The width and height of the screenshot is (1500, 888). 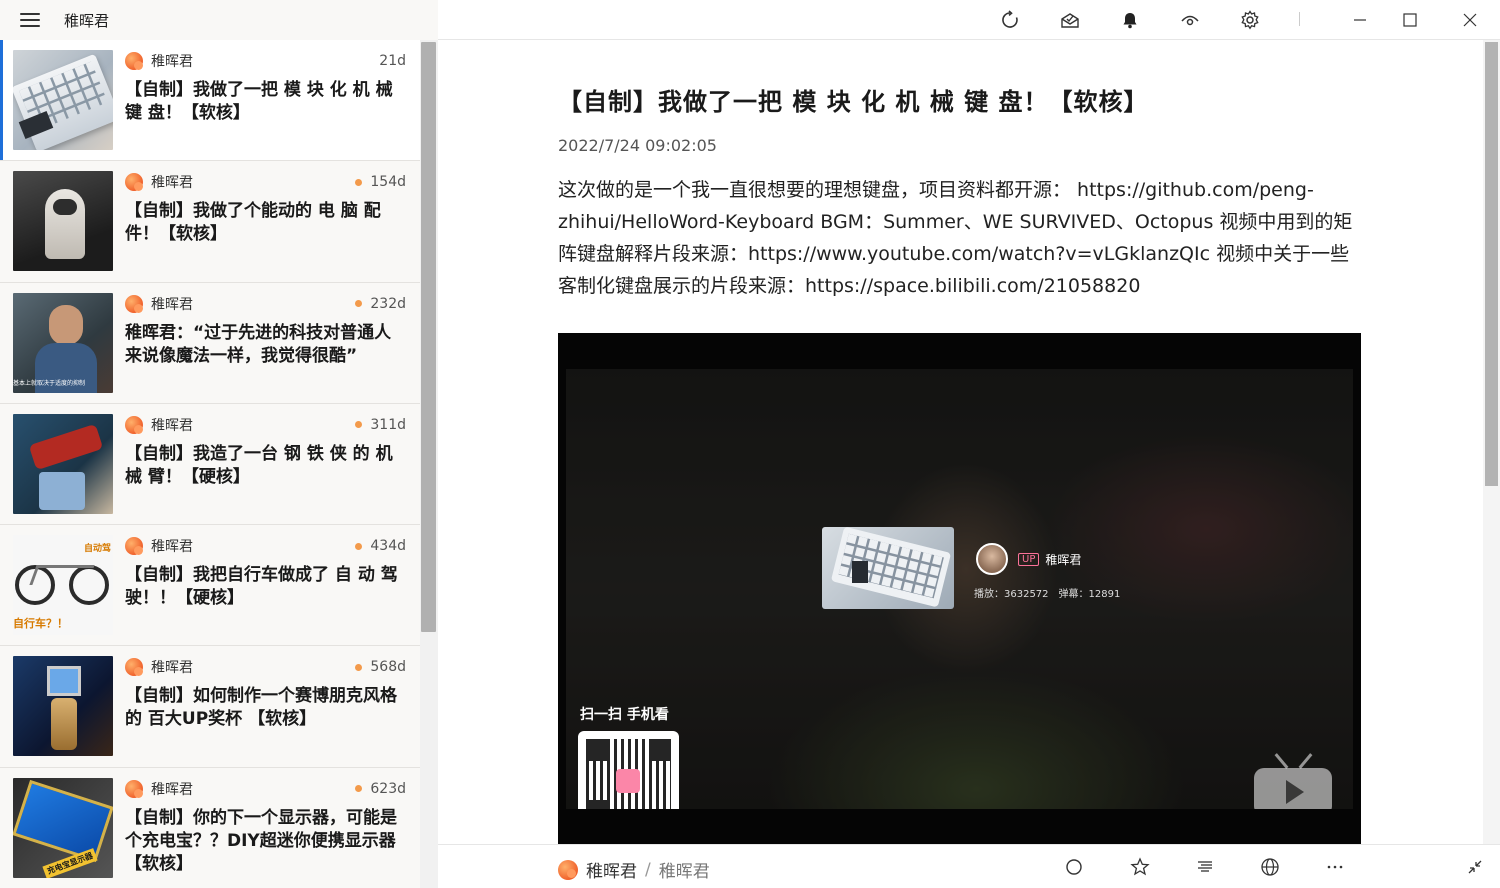 I want to click on article-toolbar: 稚晖君 / 稚晖君, so click(x=969, y=866).